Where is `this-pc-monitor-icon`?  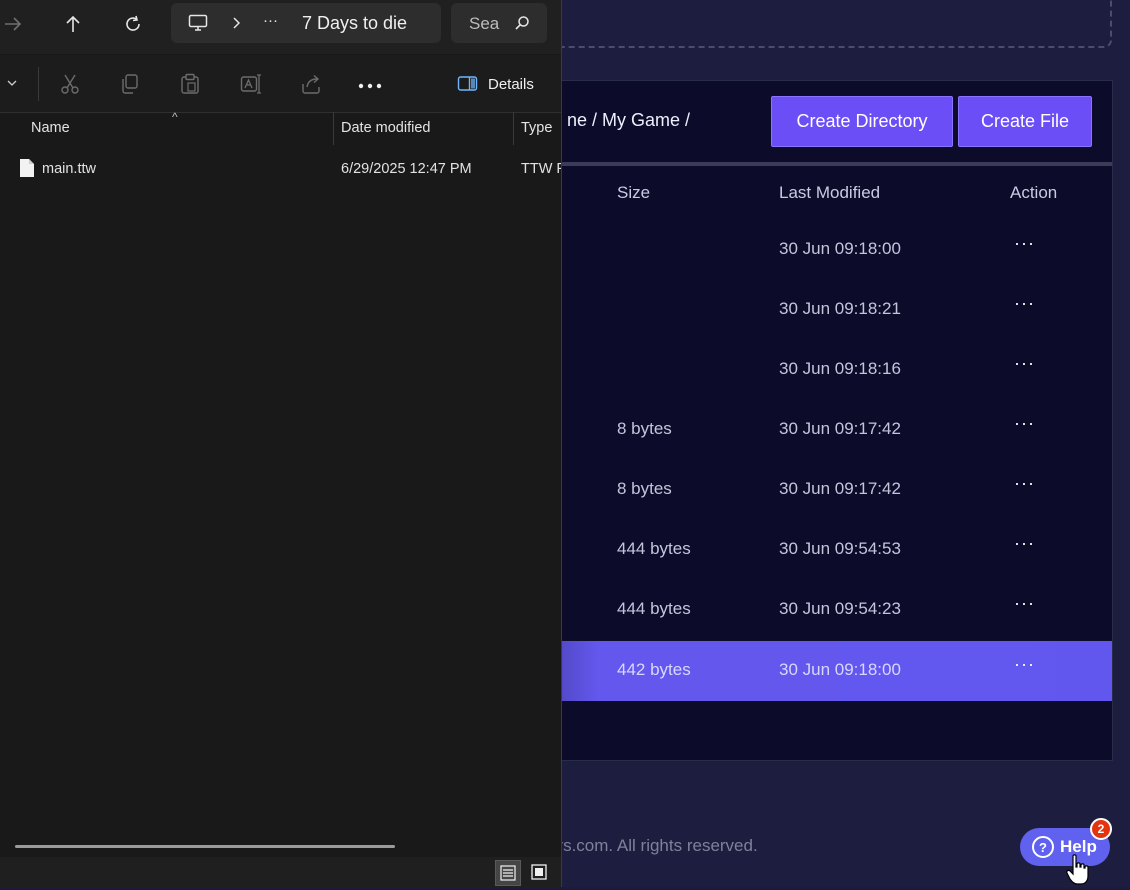 this-pc-monitor-icon is located at coordinates (198, 23).